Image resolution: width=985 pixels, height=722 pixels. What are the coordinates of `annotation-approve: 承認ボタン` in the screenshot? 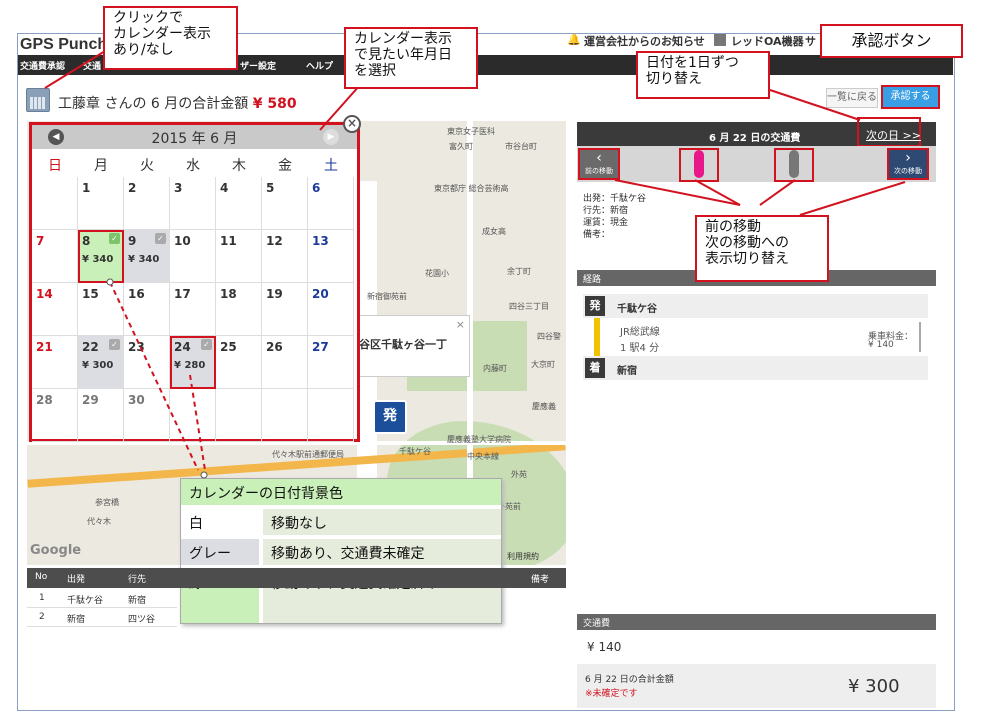 It's located at (891, 41).